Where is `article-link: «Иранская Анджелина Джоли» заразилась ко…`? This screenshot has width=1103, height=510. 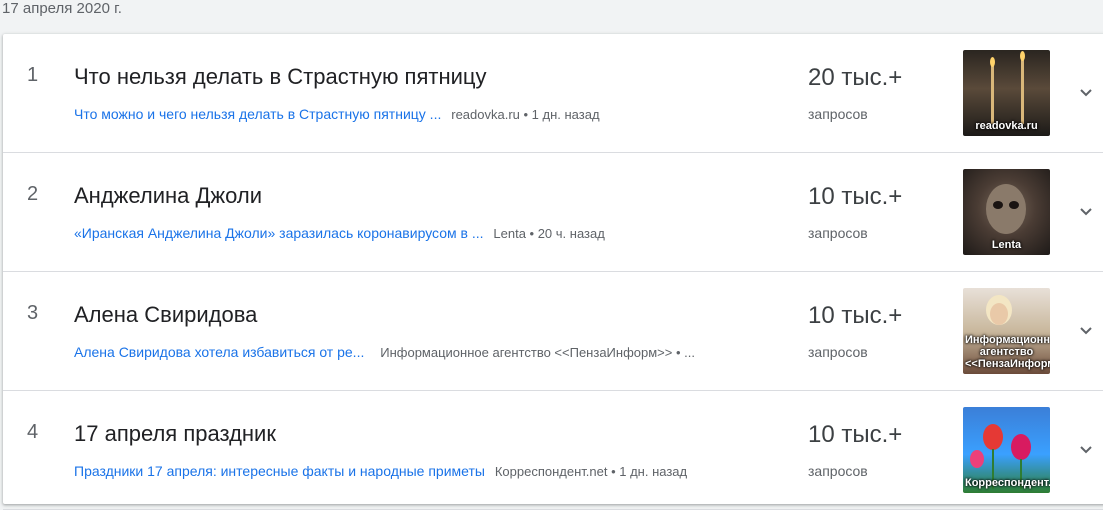
article-link: «Иранская Анджелина Джоли» заразилась ко… is located at coordinates (279, 233).